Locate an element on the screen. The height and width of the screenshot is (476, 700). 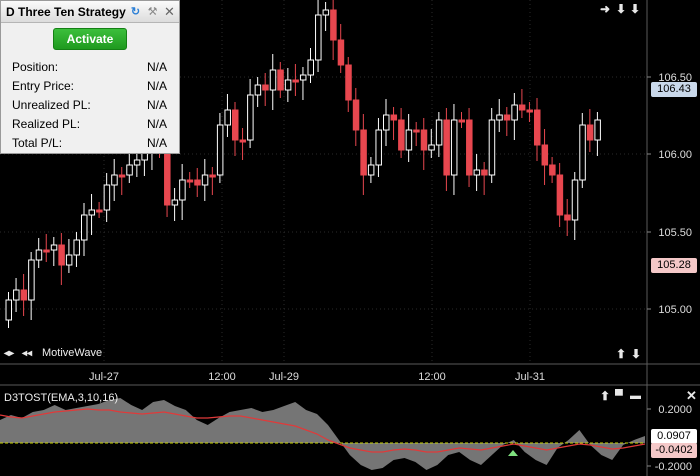
time-tick-label: Jul-27 is located at coordinates (104, 377).